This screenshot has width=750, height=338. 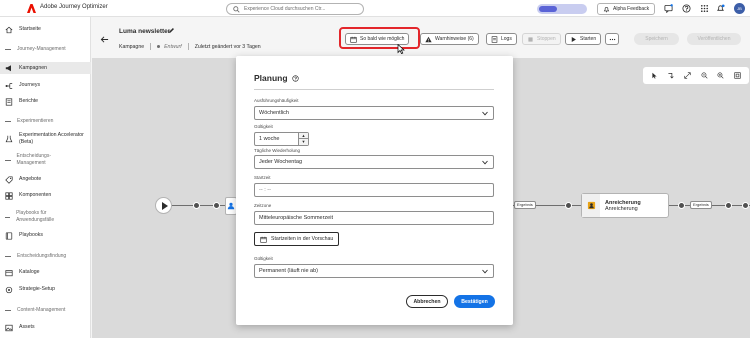 I want to click on sidebar-item-experimentation-accelerator: Experimentation Accelerator (Beta), so click(x=45, y=139).